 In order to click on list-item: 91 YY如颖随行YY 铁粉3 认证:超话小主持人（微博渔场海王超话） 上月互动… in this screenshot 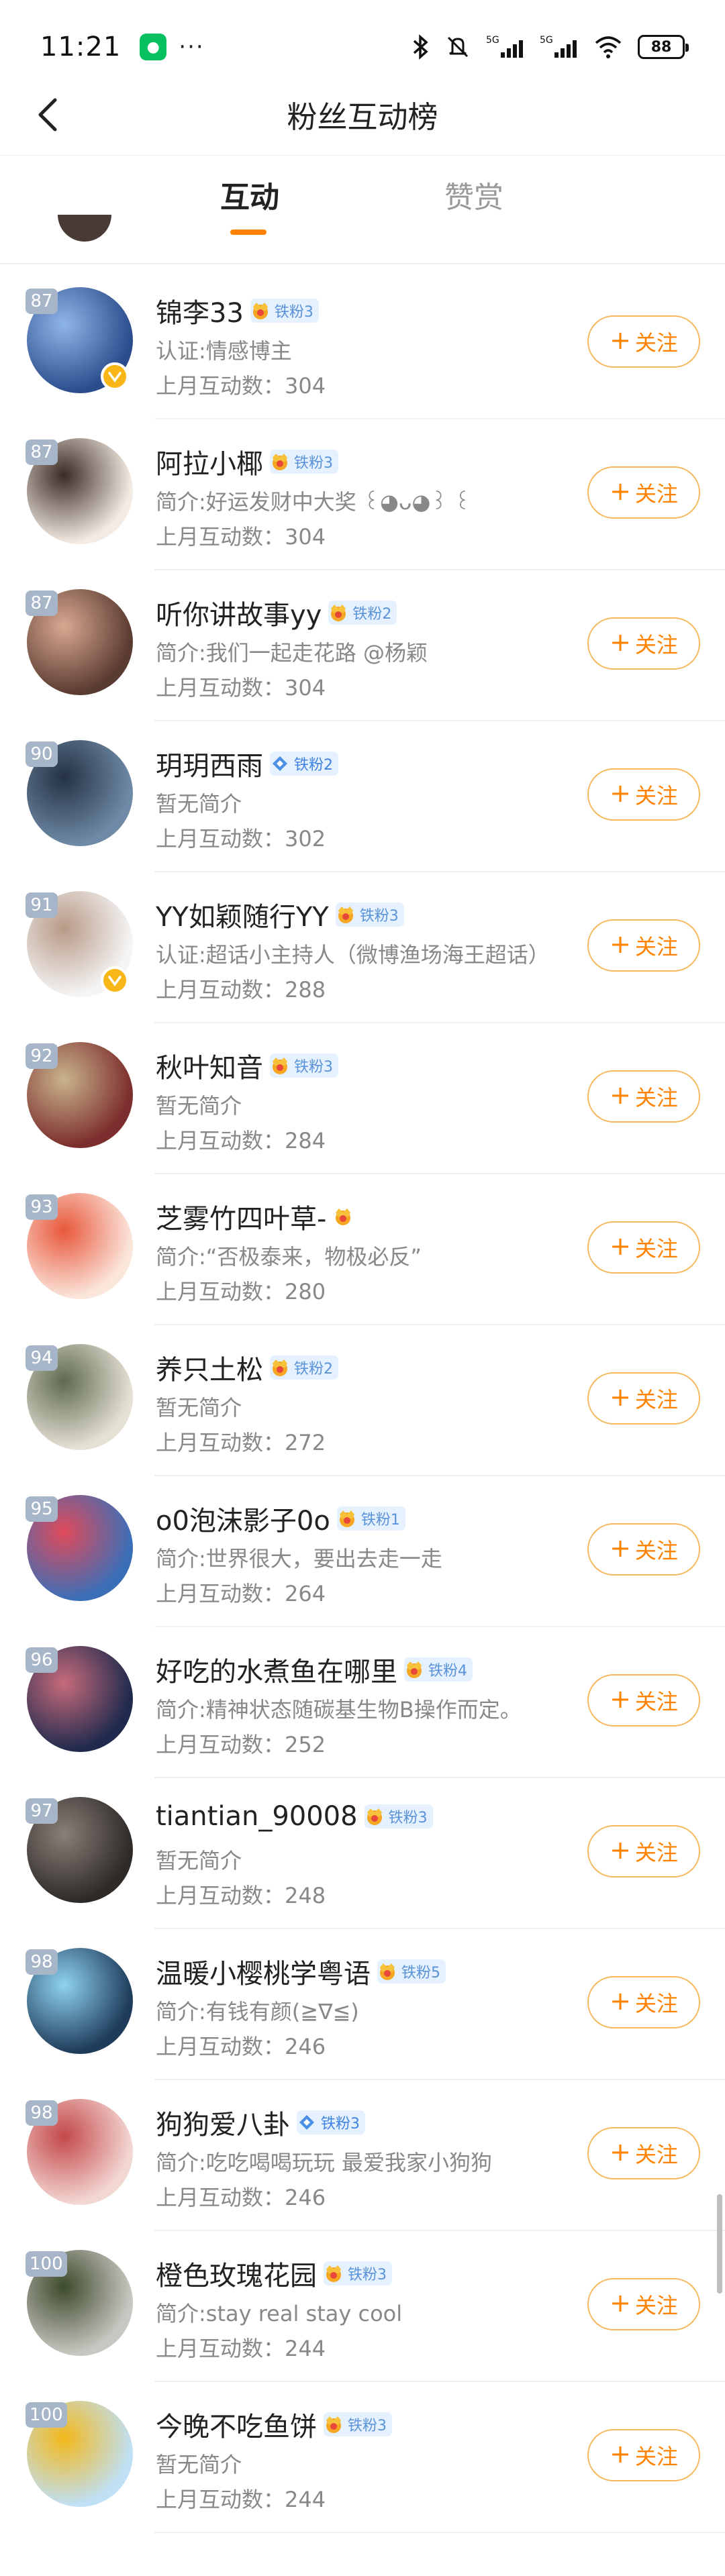, I will do `click(362, 947)`.